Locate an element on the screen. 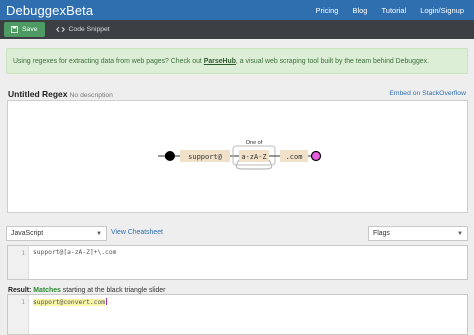 The width and height of the screenshot is (474, 335). regex-input: support@[a-zA-Z]+\.com is located at coordinates (74, 252).